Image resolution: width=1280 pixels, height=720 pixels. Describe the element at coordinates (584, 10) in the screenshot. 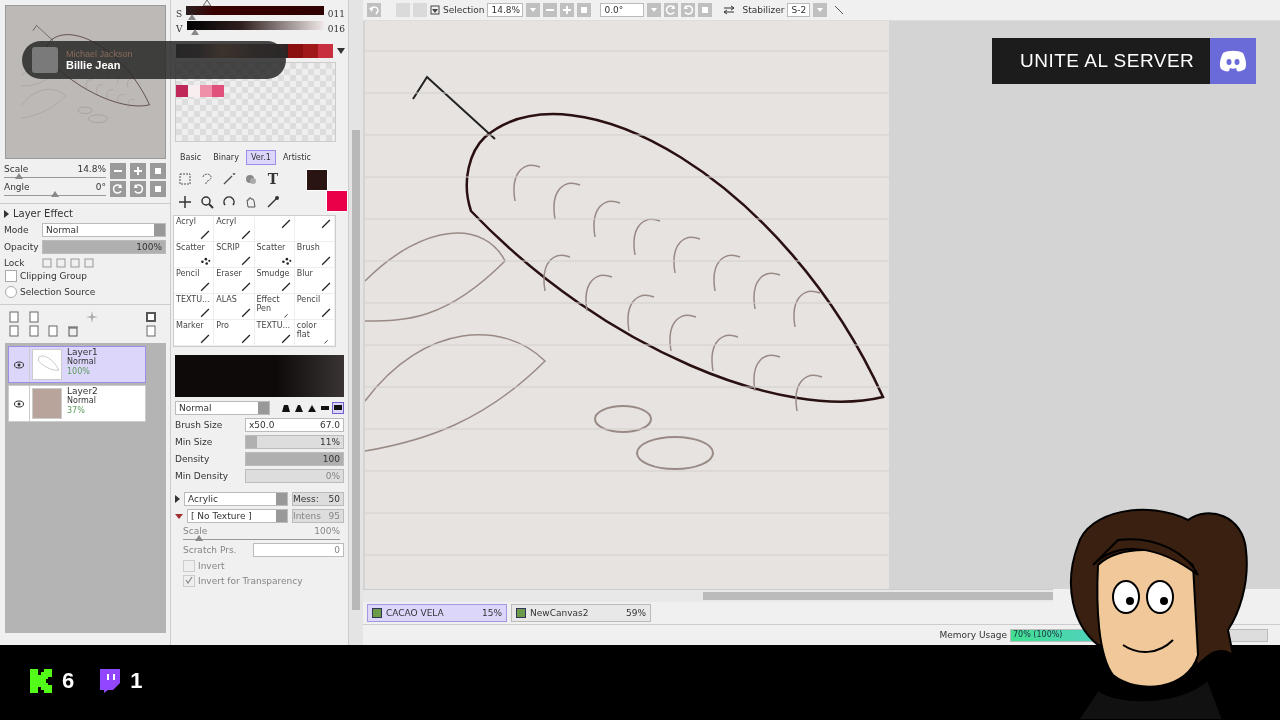

I see `reset-zoom-button` at that location.